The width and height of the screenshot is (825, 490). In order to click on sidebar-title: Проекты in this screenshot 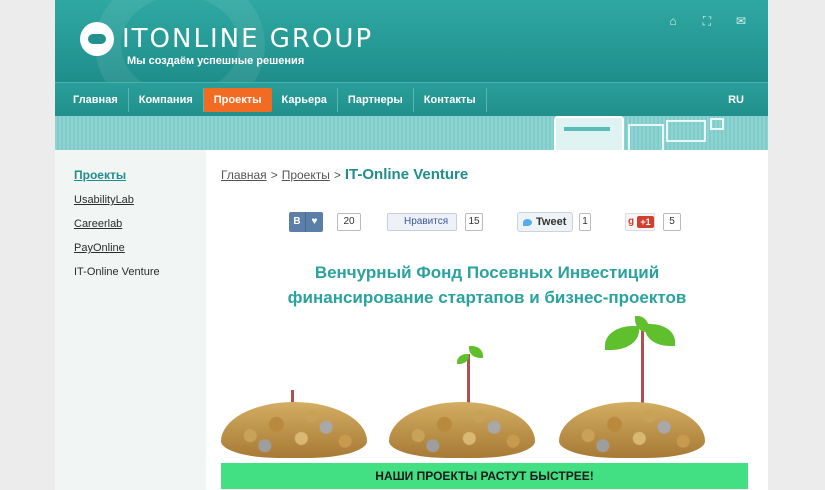, I will do `click(140, 175)`.